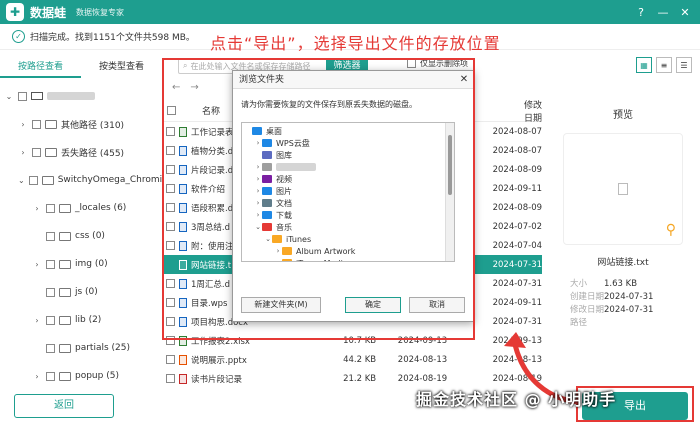 The width and height of the screenshot is (700, 424). What do you see at coordinates (183, 321) in the screenshot?
I see `file-type-icon` at bounding box center [183, 321].